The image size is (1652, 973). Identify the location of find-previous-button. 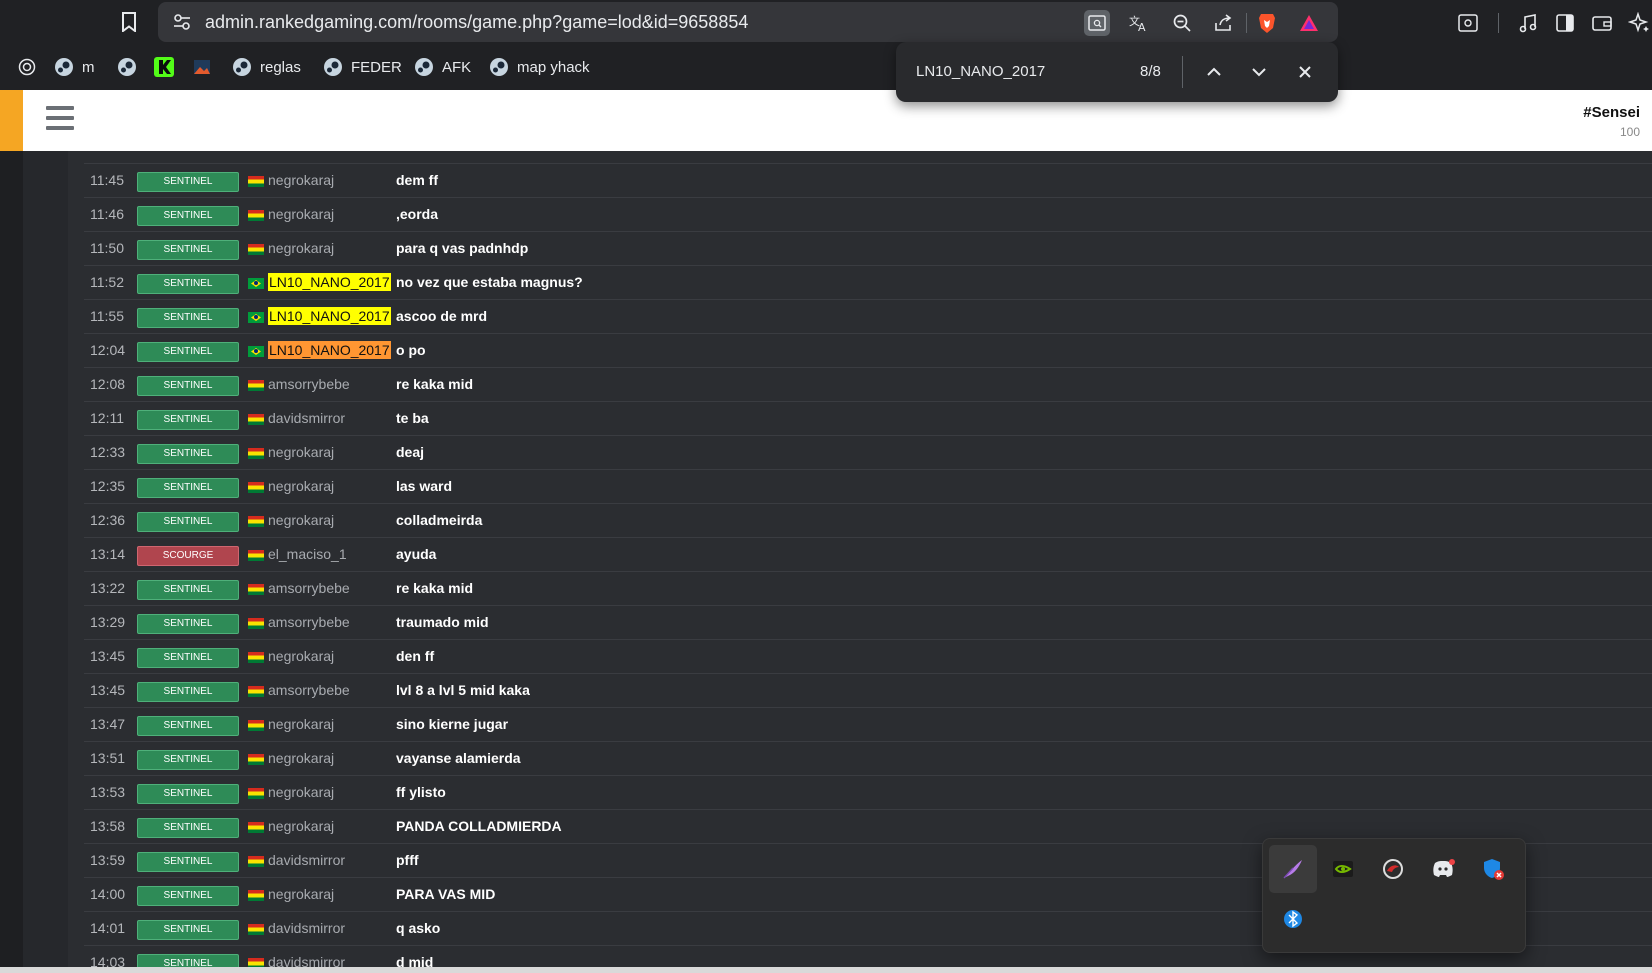
(1214, 72).